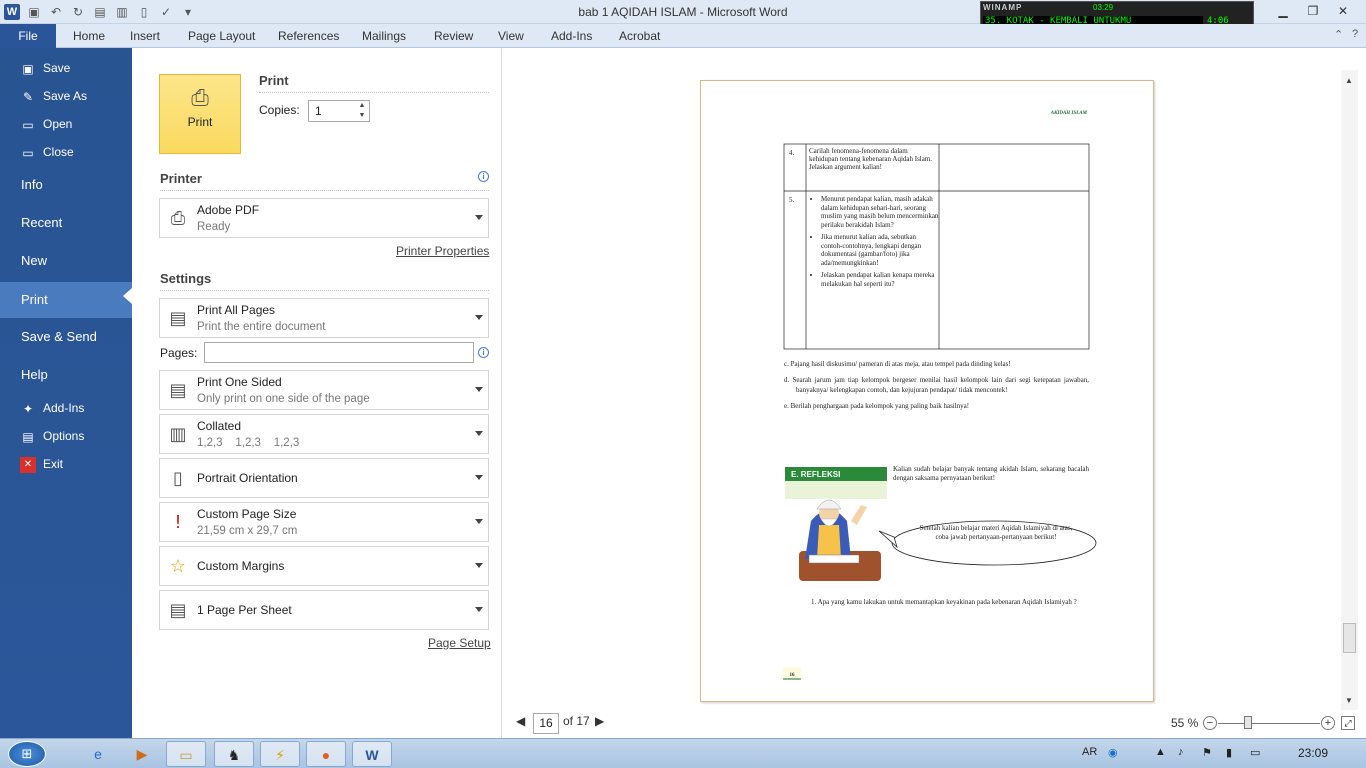  I want to click on tab-review: Review, so click(453, 36).